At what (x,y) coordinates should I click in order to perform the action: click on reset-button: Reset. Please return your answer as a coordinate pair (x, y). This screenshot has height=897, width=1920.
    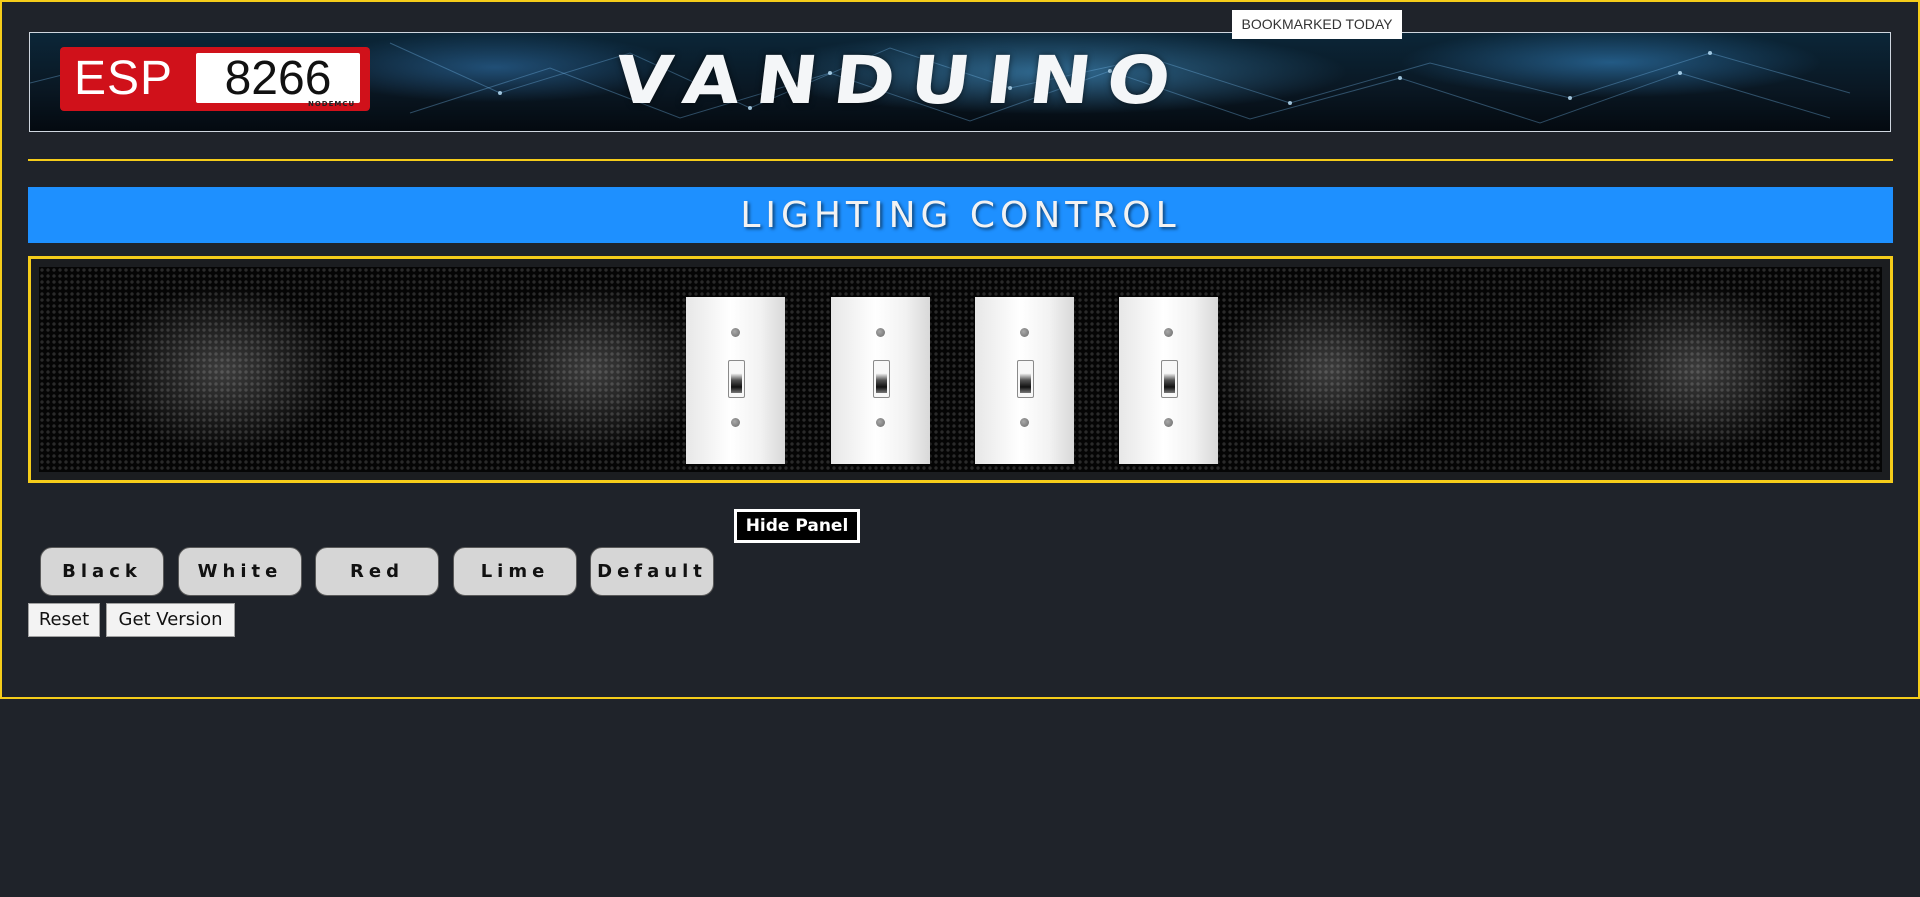
    Looking at the image, I should click on (64, 620).